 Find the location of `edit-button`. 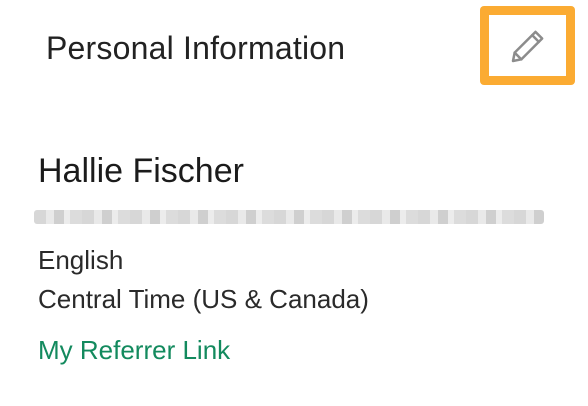

edit-button is located at coordinates (527, 45).